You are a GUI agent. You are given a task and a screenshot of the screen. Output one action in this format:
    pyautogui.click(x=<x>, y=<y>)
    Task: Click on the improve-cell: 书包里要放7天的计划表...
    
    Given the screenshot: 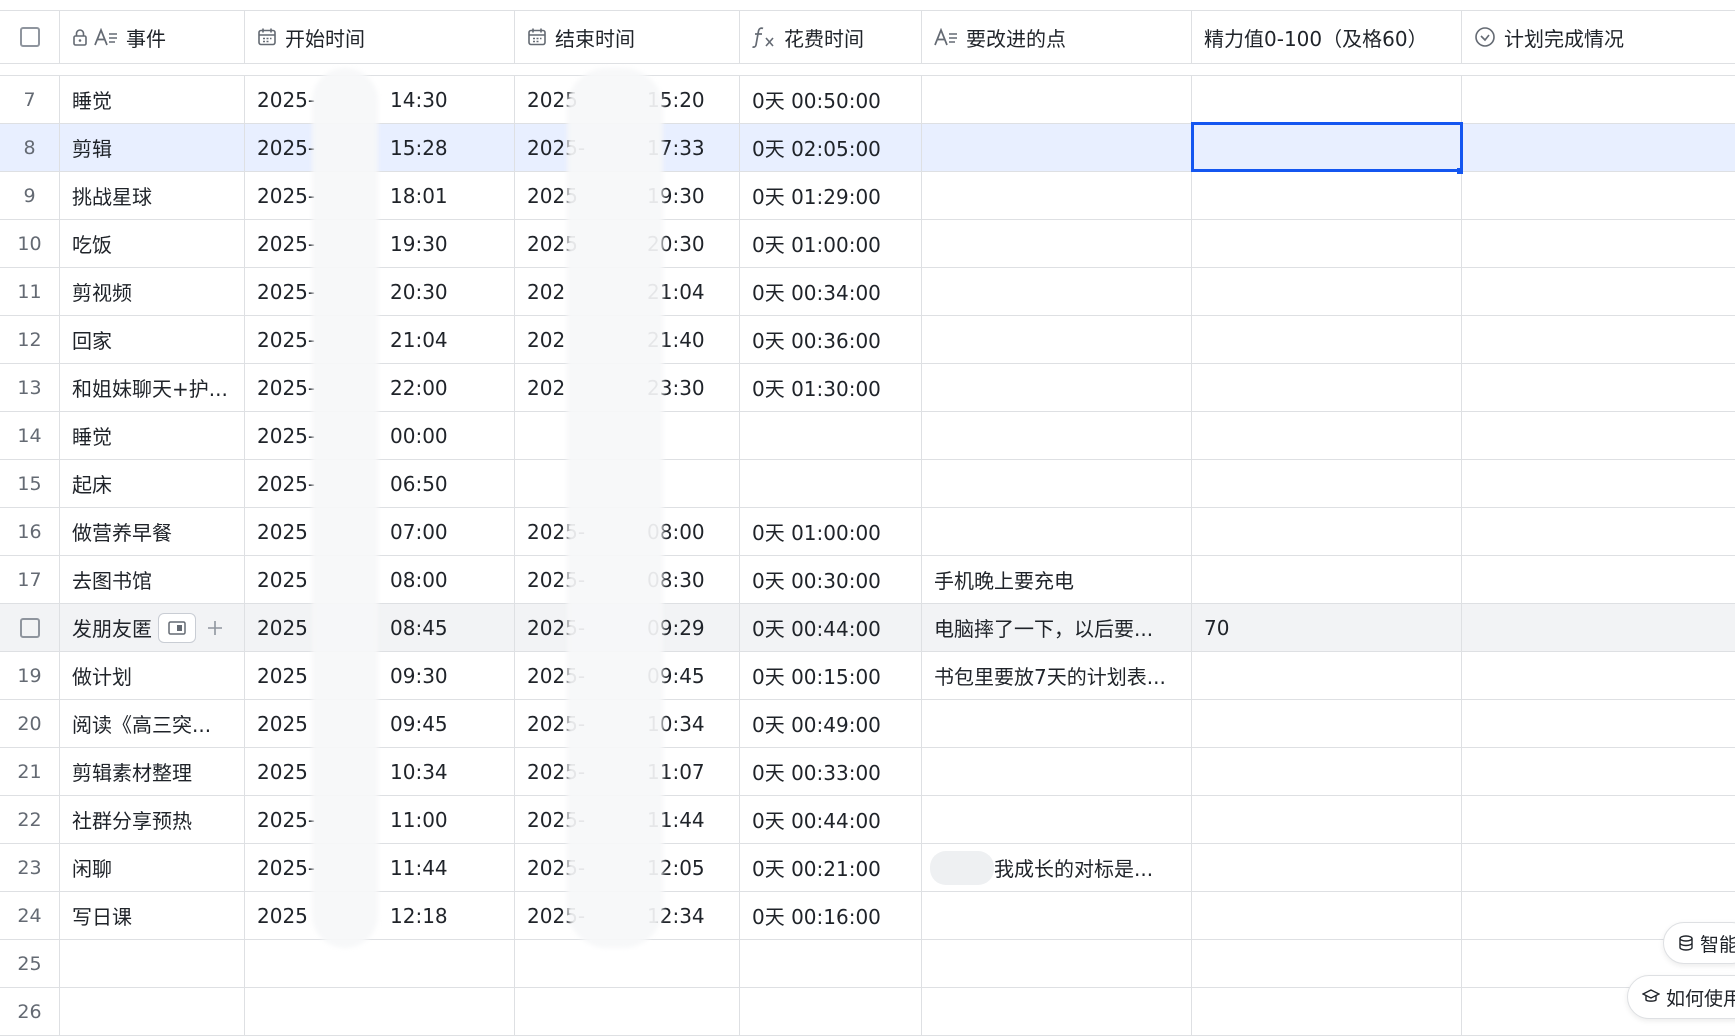 What is the action you would take?
    pyautogui.click(x=1057, y=675)
    